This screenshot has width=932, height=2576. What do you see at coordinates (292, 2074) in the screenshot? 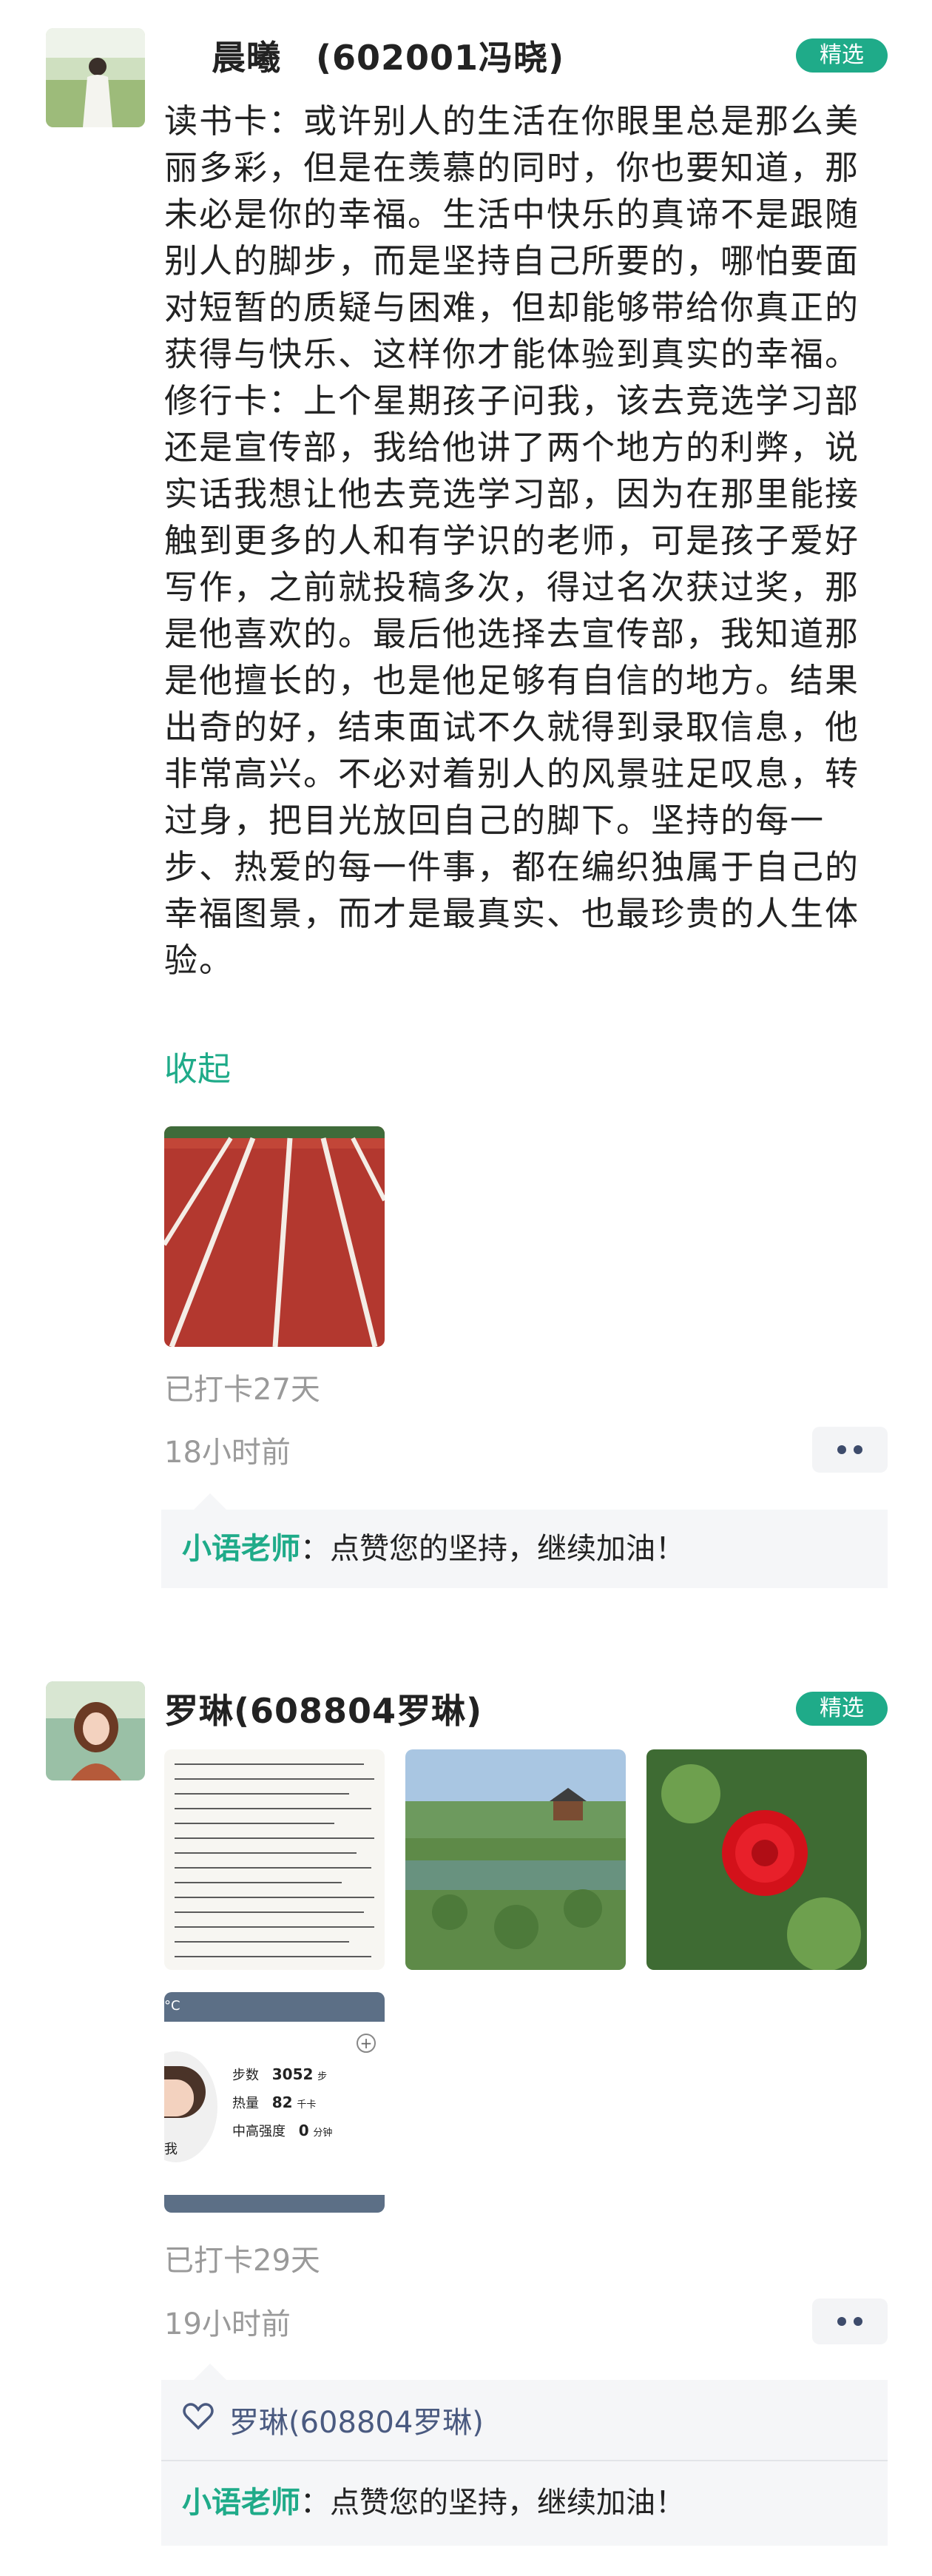
I see `steps-value: 3052` at bounding box center [292, 2074].